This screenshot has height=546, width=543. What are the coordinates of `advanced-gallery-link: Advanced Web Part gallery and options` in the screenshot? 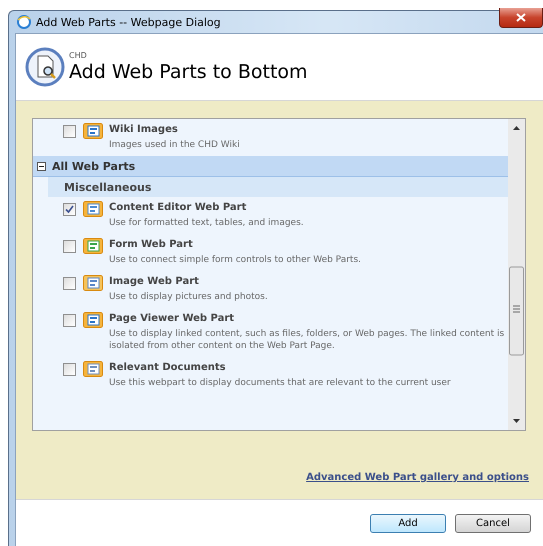 It's located at (417, 477).